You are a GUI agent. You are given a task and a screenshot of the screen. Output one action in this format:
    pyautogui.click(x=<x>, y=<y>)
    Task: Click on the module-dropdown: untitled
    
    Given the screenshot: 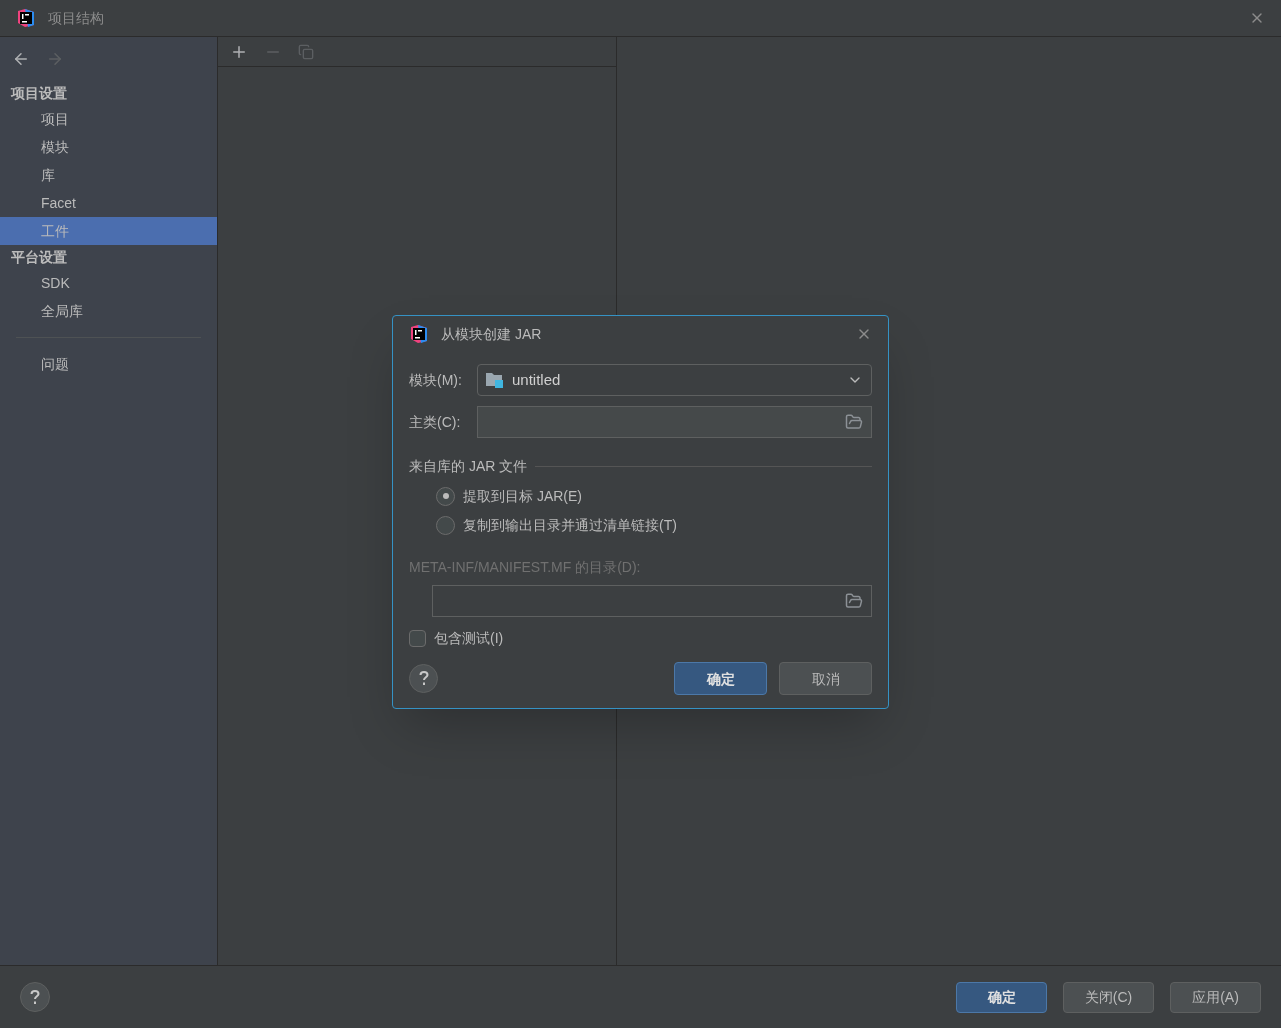 What is the action you would take?
    pyautogui.click(x=674, y=380)
    